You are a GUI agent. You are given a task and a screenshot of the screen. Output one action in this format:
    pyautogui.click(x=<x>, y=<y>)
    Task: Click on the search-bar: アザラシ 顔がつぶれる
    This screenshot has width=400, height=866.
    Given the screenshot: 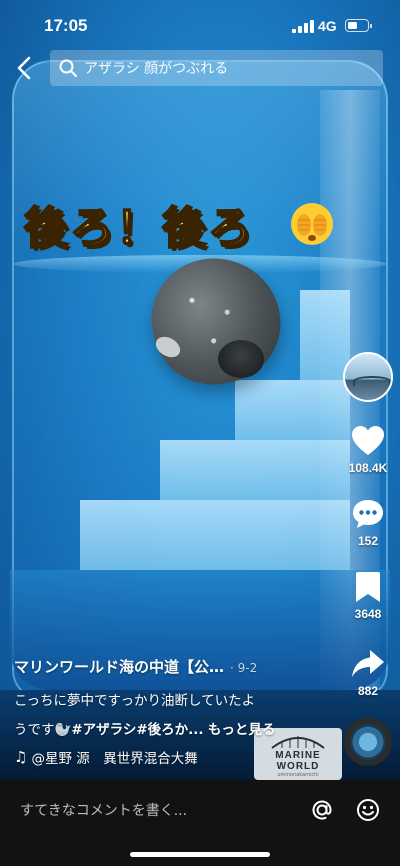 What is the action you would take?
    pyautogui.click(x=216, y=68)
    